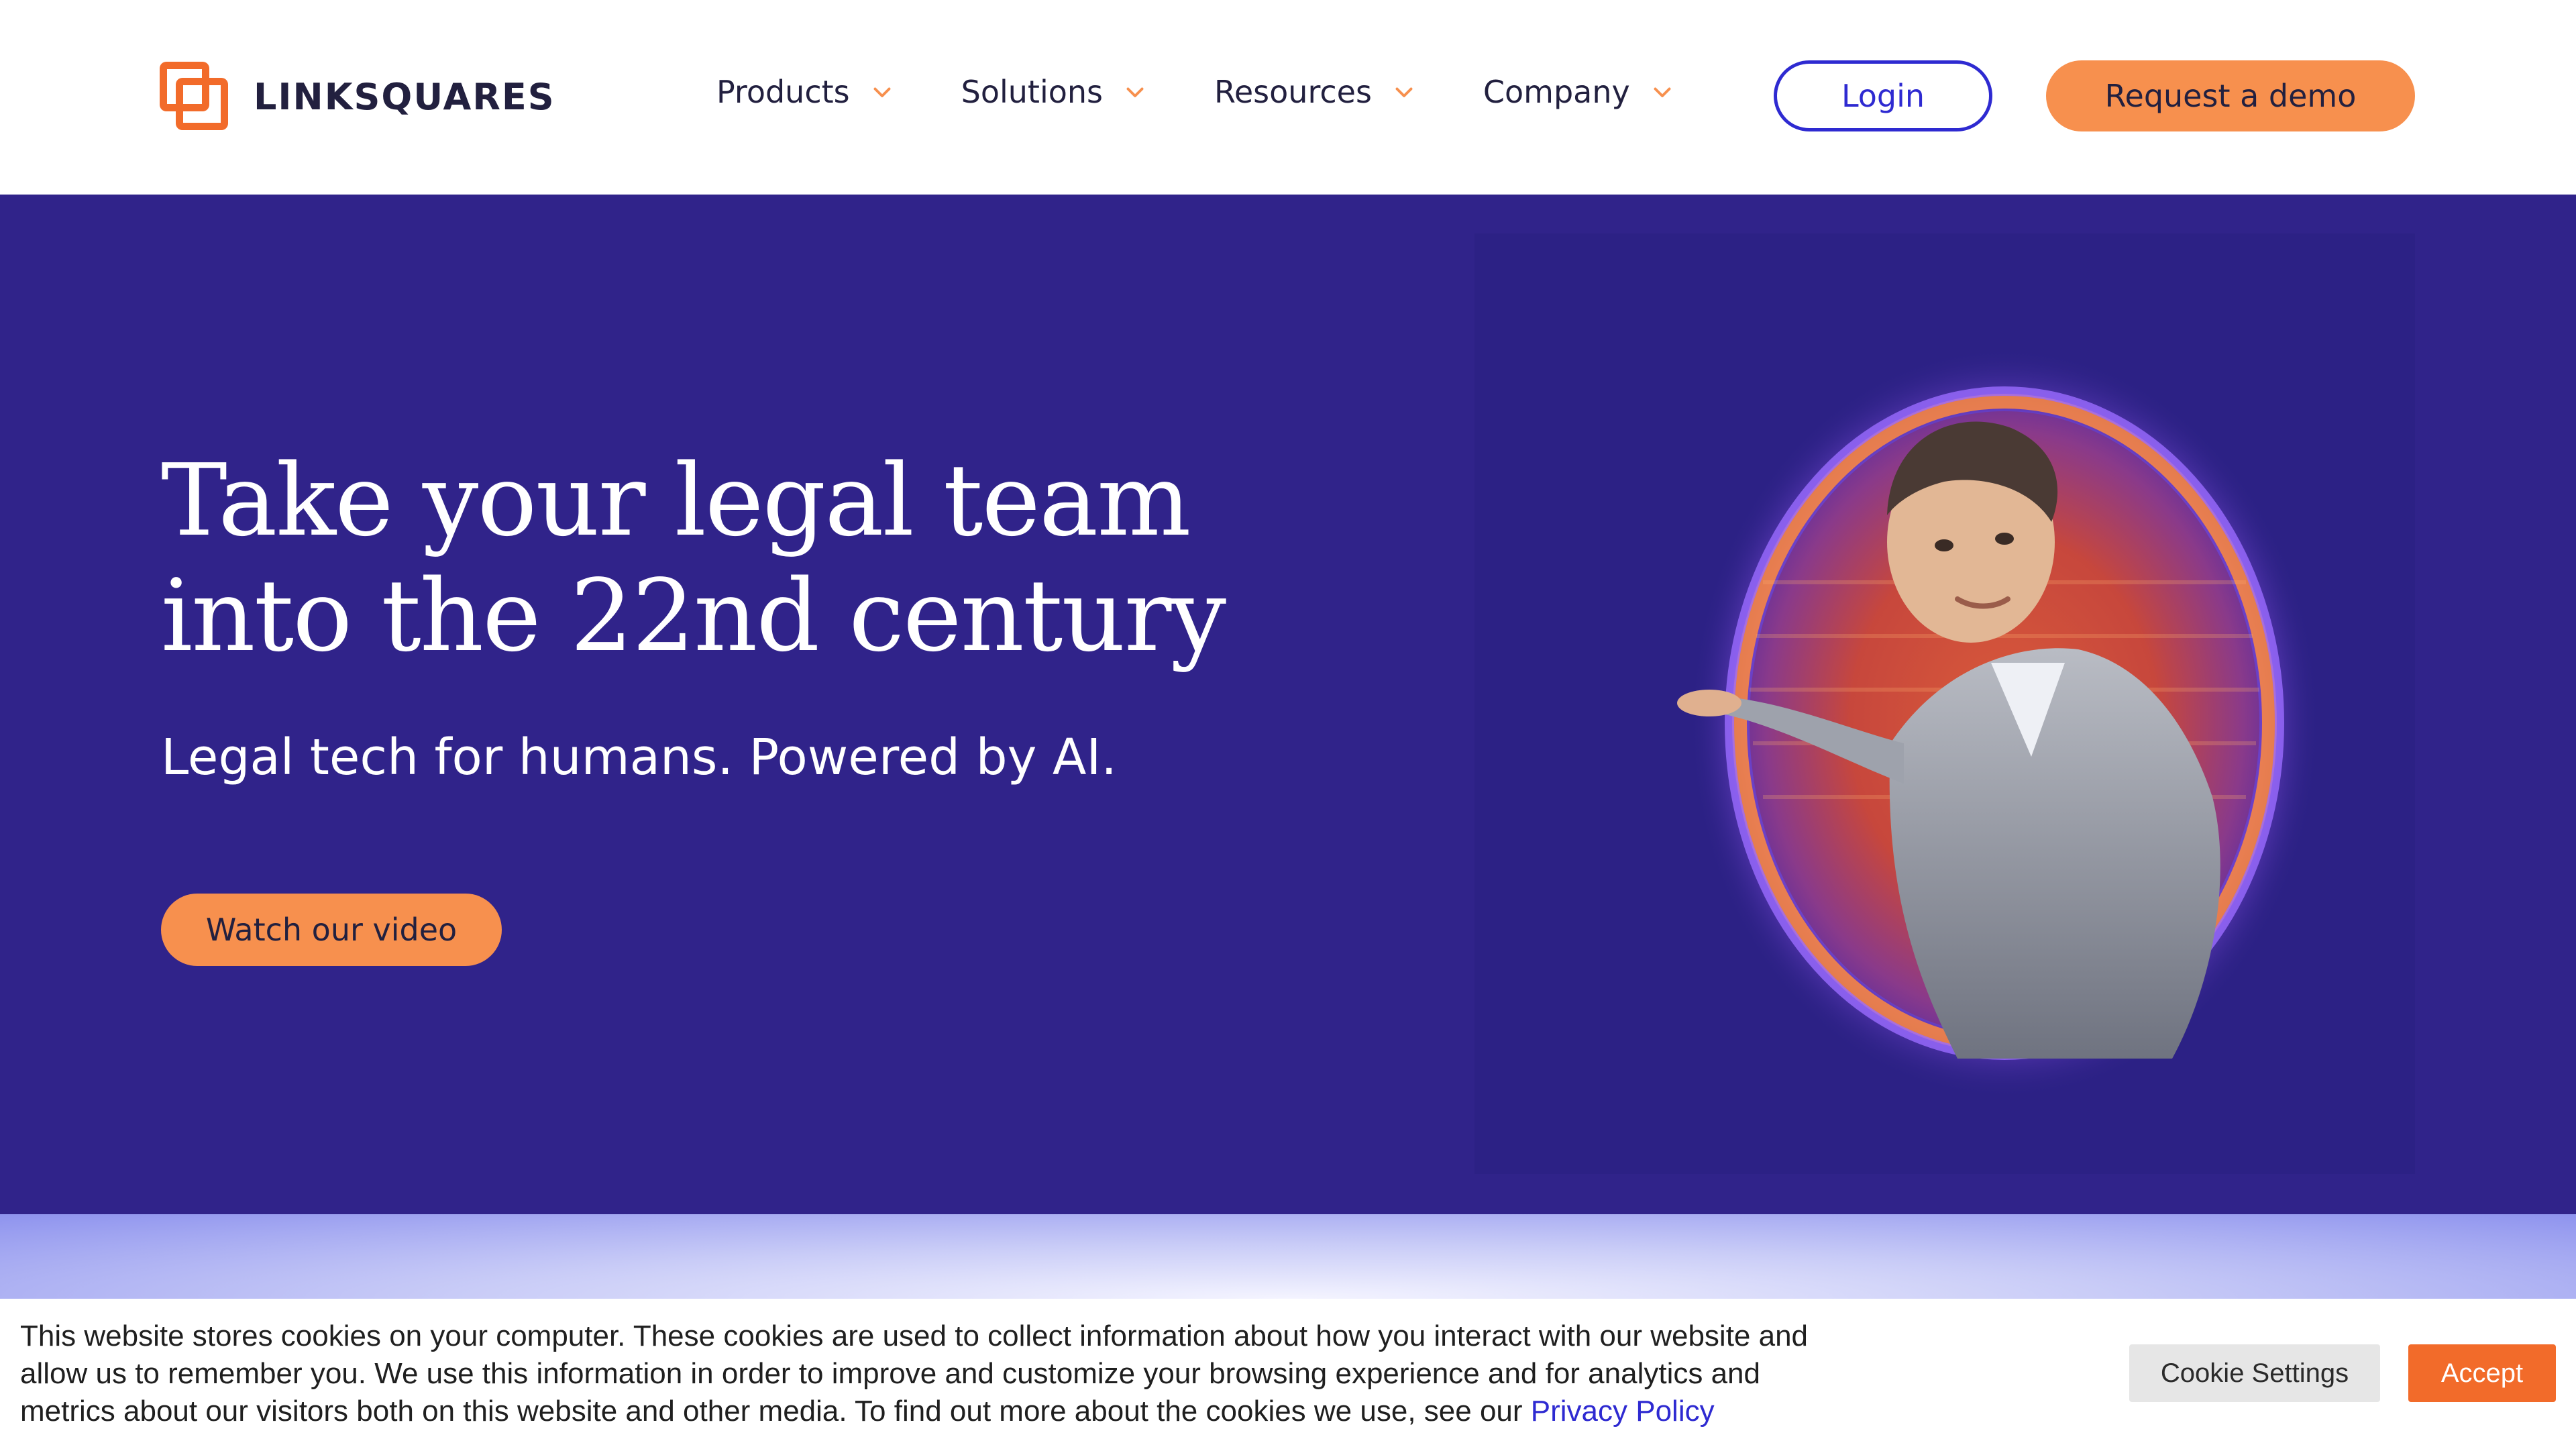  What do you see at coordinates (693, 616) in the screenshot?
I see `hero-title-line: into the 22nd century` at bounding box center [693, 616].